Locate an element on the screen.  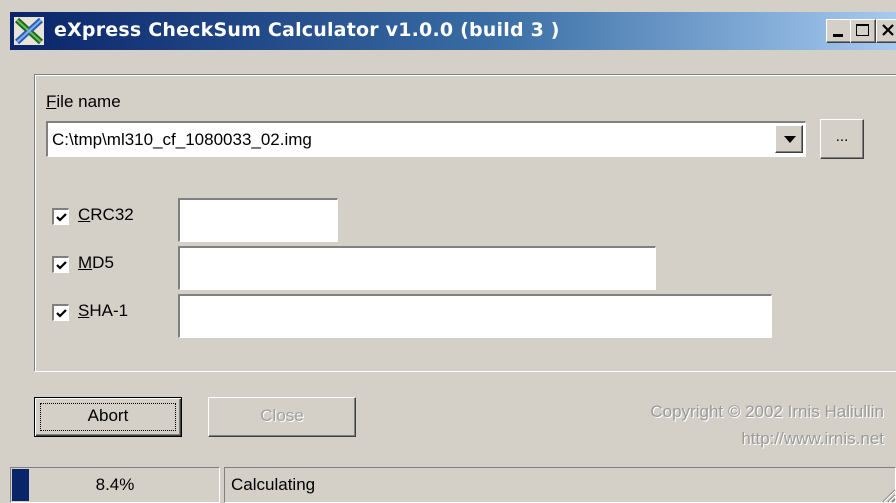
crc32-checkbox is located at coordinates (60, 216).